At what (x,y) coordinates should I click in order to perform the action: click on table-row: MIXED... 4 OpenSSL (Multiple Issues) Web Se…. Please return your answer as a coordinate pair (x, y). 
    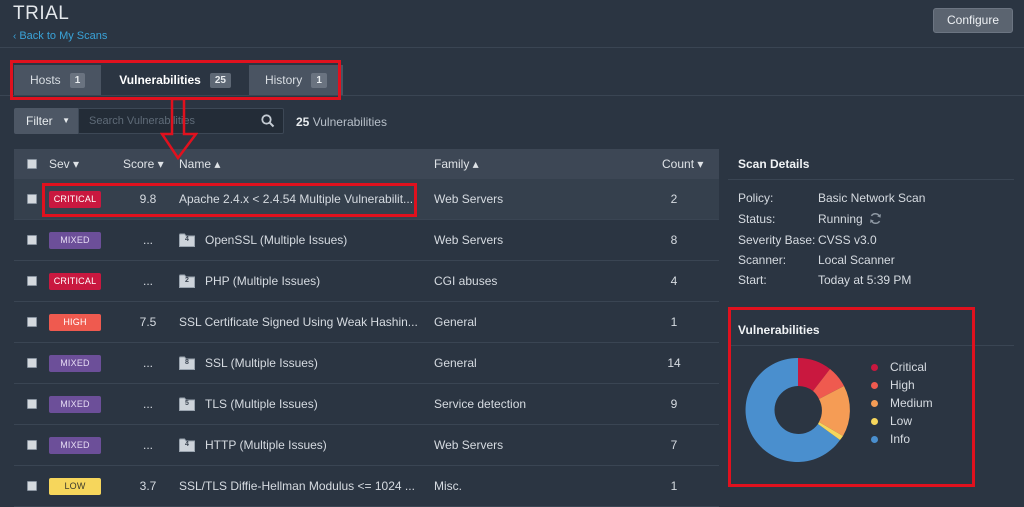
    Looking at the image, I should click on (366, 240).